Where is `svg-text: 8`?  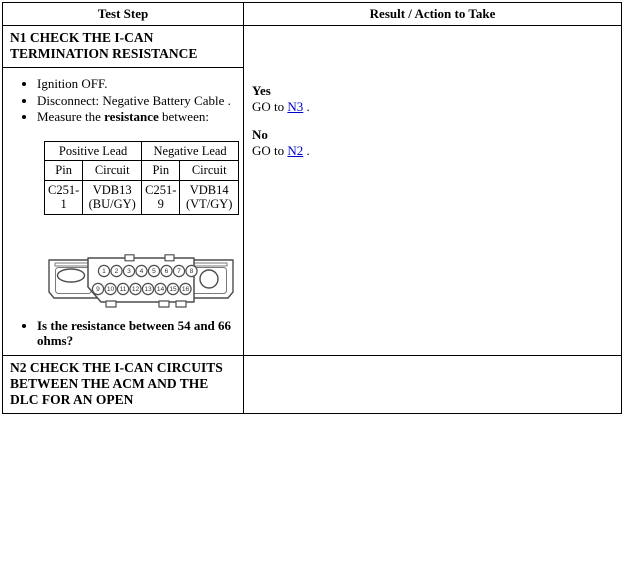
svg-text: 8 is located at coordinates (192, 270).